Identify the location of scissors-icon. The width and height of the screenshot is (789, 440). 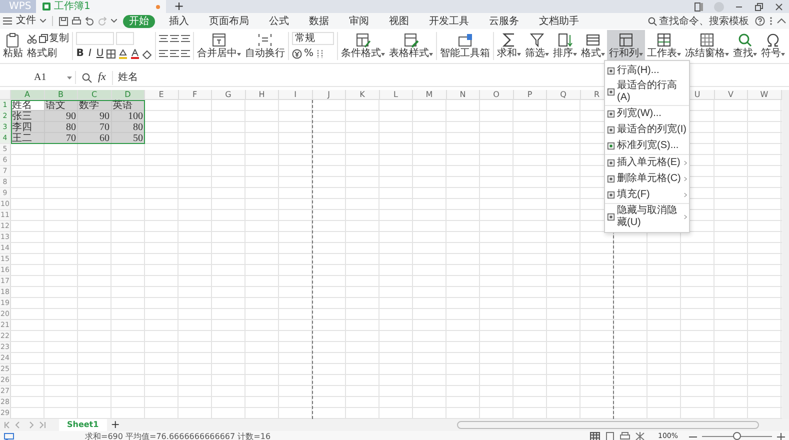
(32, 39).